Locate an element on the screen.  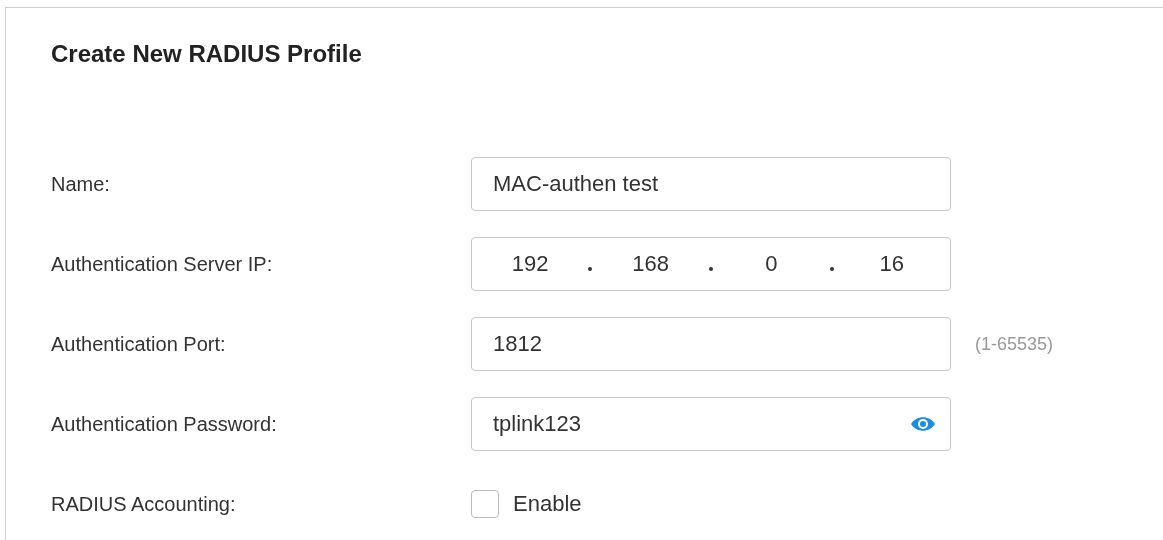
checkbox-label: Enable is located at coordinates (547, 504).